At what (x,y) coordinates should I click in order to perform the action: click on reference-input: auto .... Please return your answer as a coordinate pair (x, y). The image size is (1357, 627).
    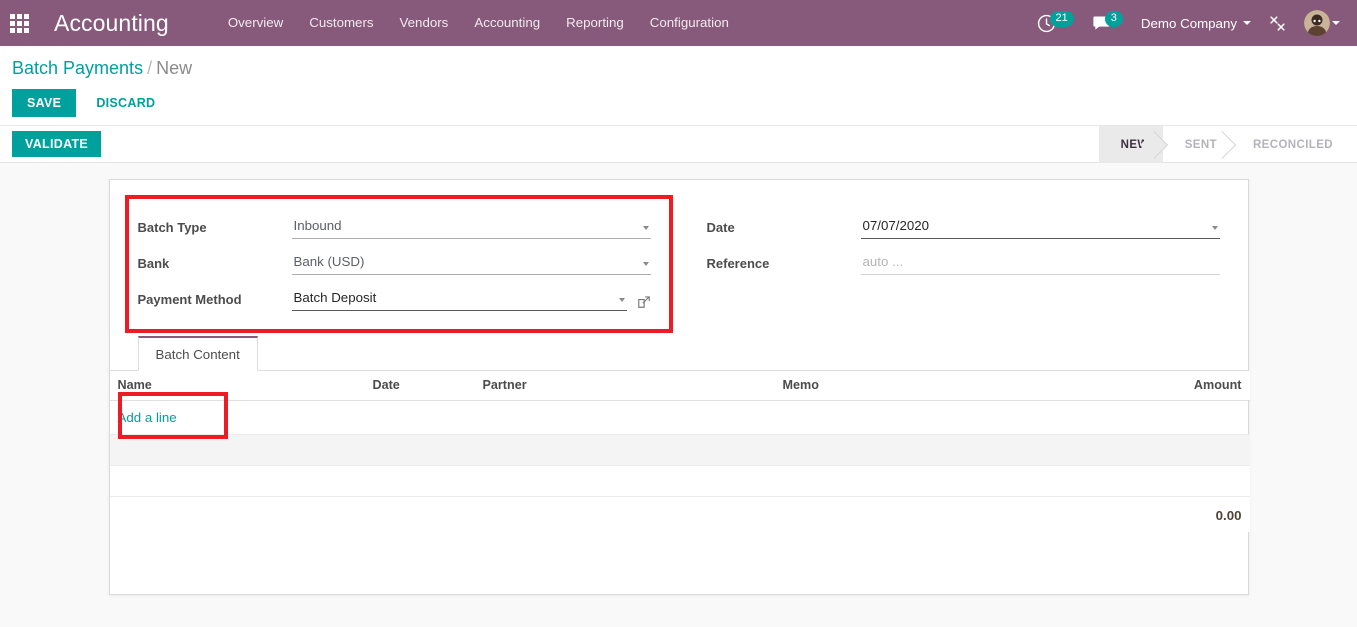
    Looking at the image, I should click on (1040, 263).